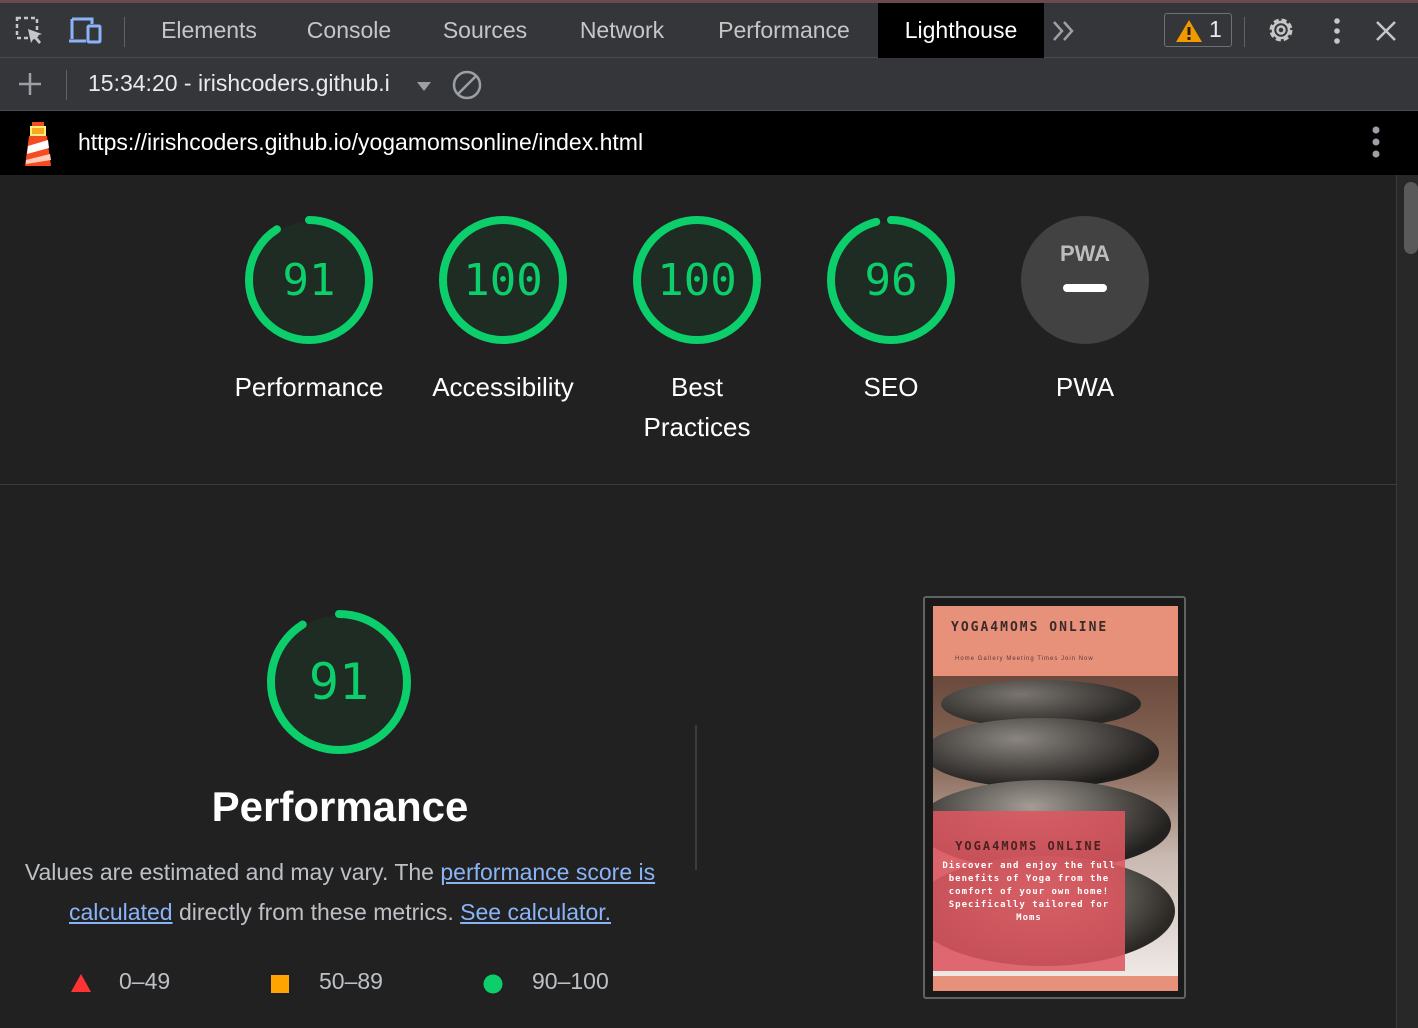  What do you see at coordinates (961, 30) in the screenshot?
I see `tab-lighthouse: Lighthouse` at bounding box center [961, 30].